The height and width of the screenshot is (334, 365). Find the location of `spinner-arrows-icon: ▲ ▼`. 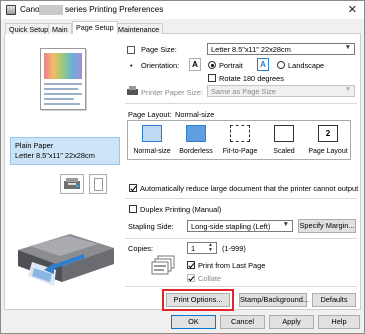

spinner-arrows-icon: ▲ ▼ is located at coordinates (210, 248).